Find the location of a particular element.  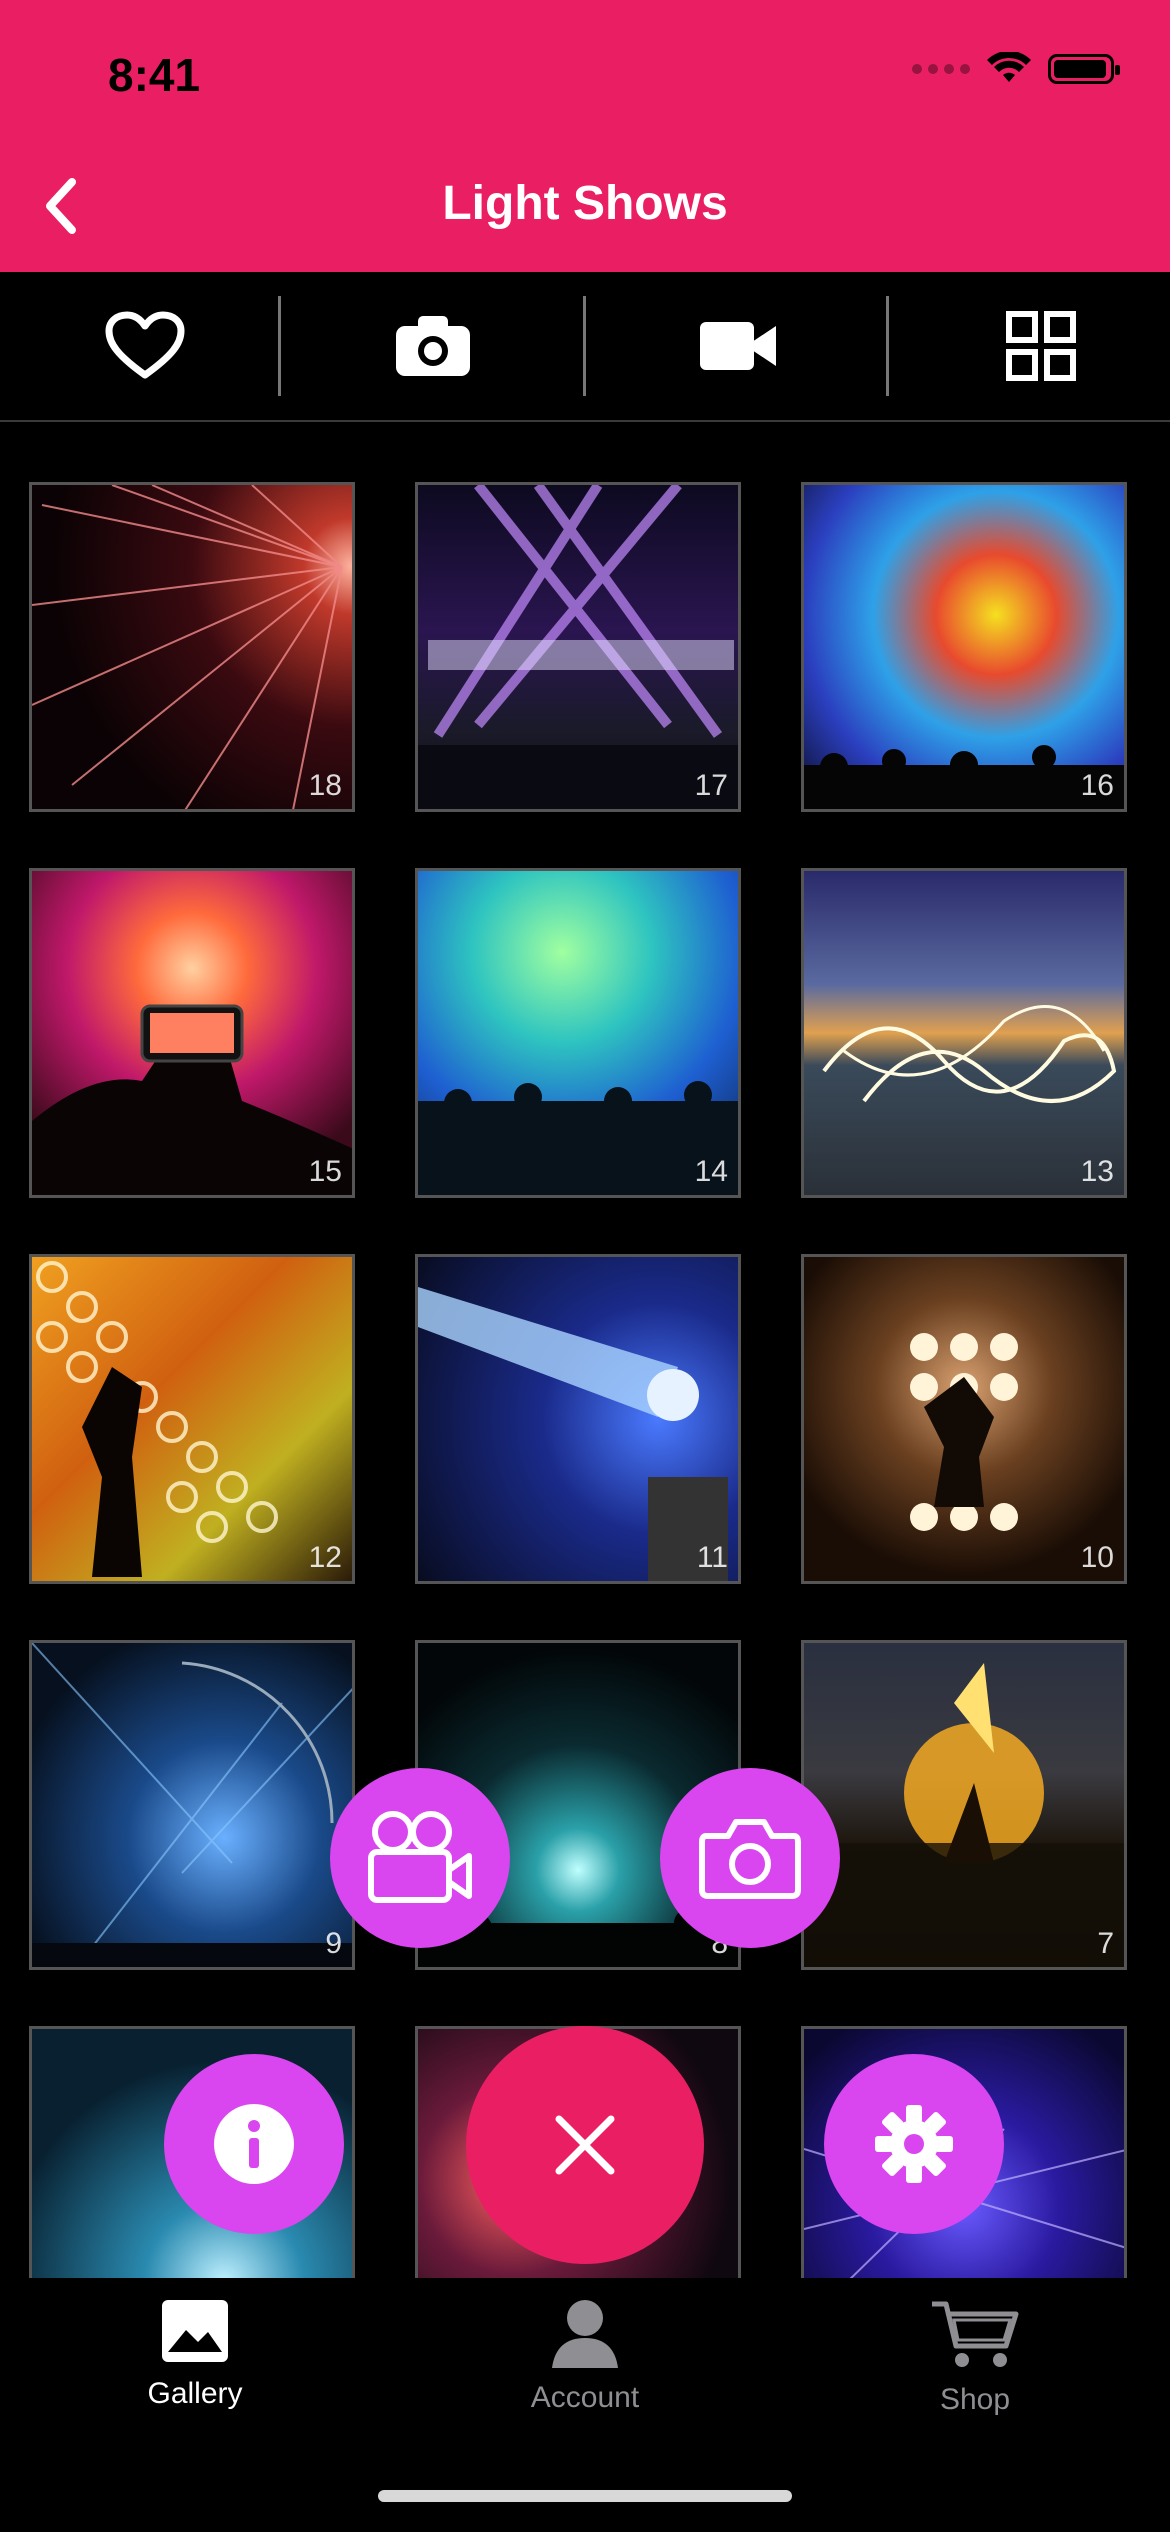

backlit-silhouette-thumbnail is located at coordinates (964, 1432).